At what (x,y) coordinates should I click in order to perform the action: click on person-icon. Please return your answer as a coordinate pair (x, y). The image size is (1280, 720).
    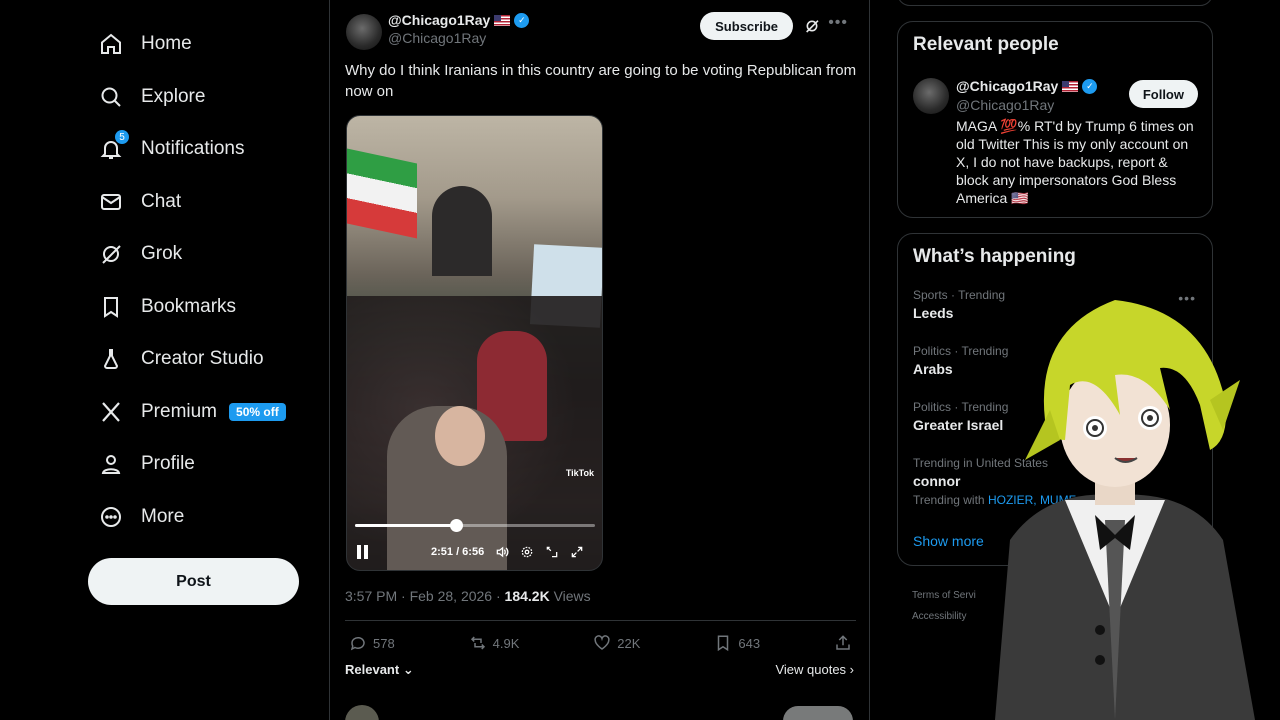
    Looking at the image, I should click on (111, 464).